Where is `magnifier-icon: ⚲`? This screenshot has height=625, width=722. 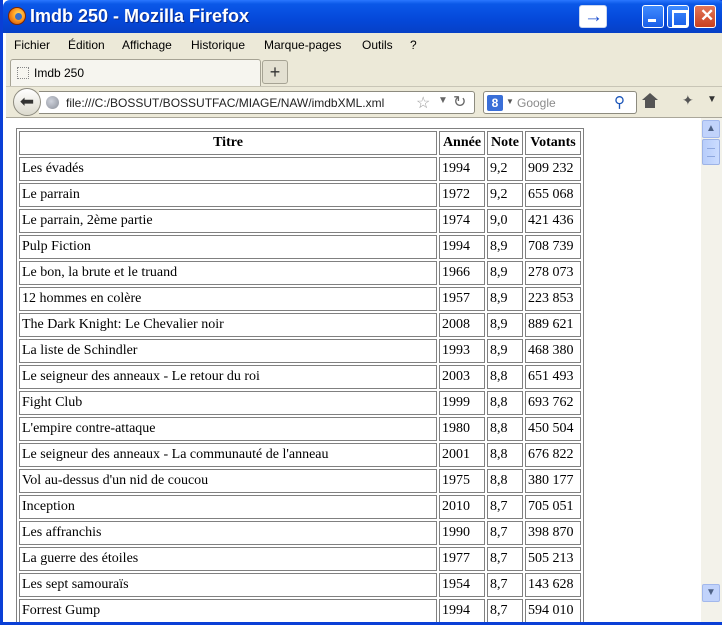 magnifier-icon: ⚲ is located at coordinates (619, 102).